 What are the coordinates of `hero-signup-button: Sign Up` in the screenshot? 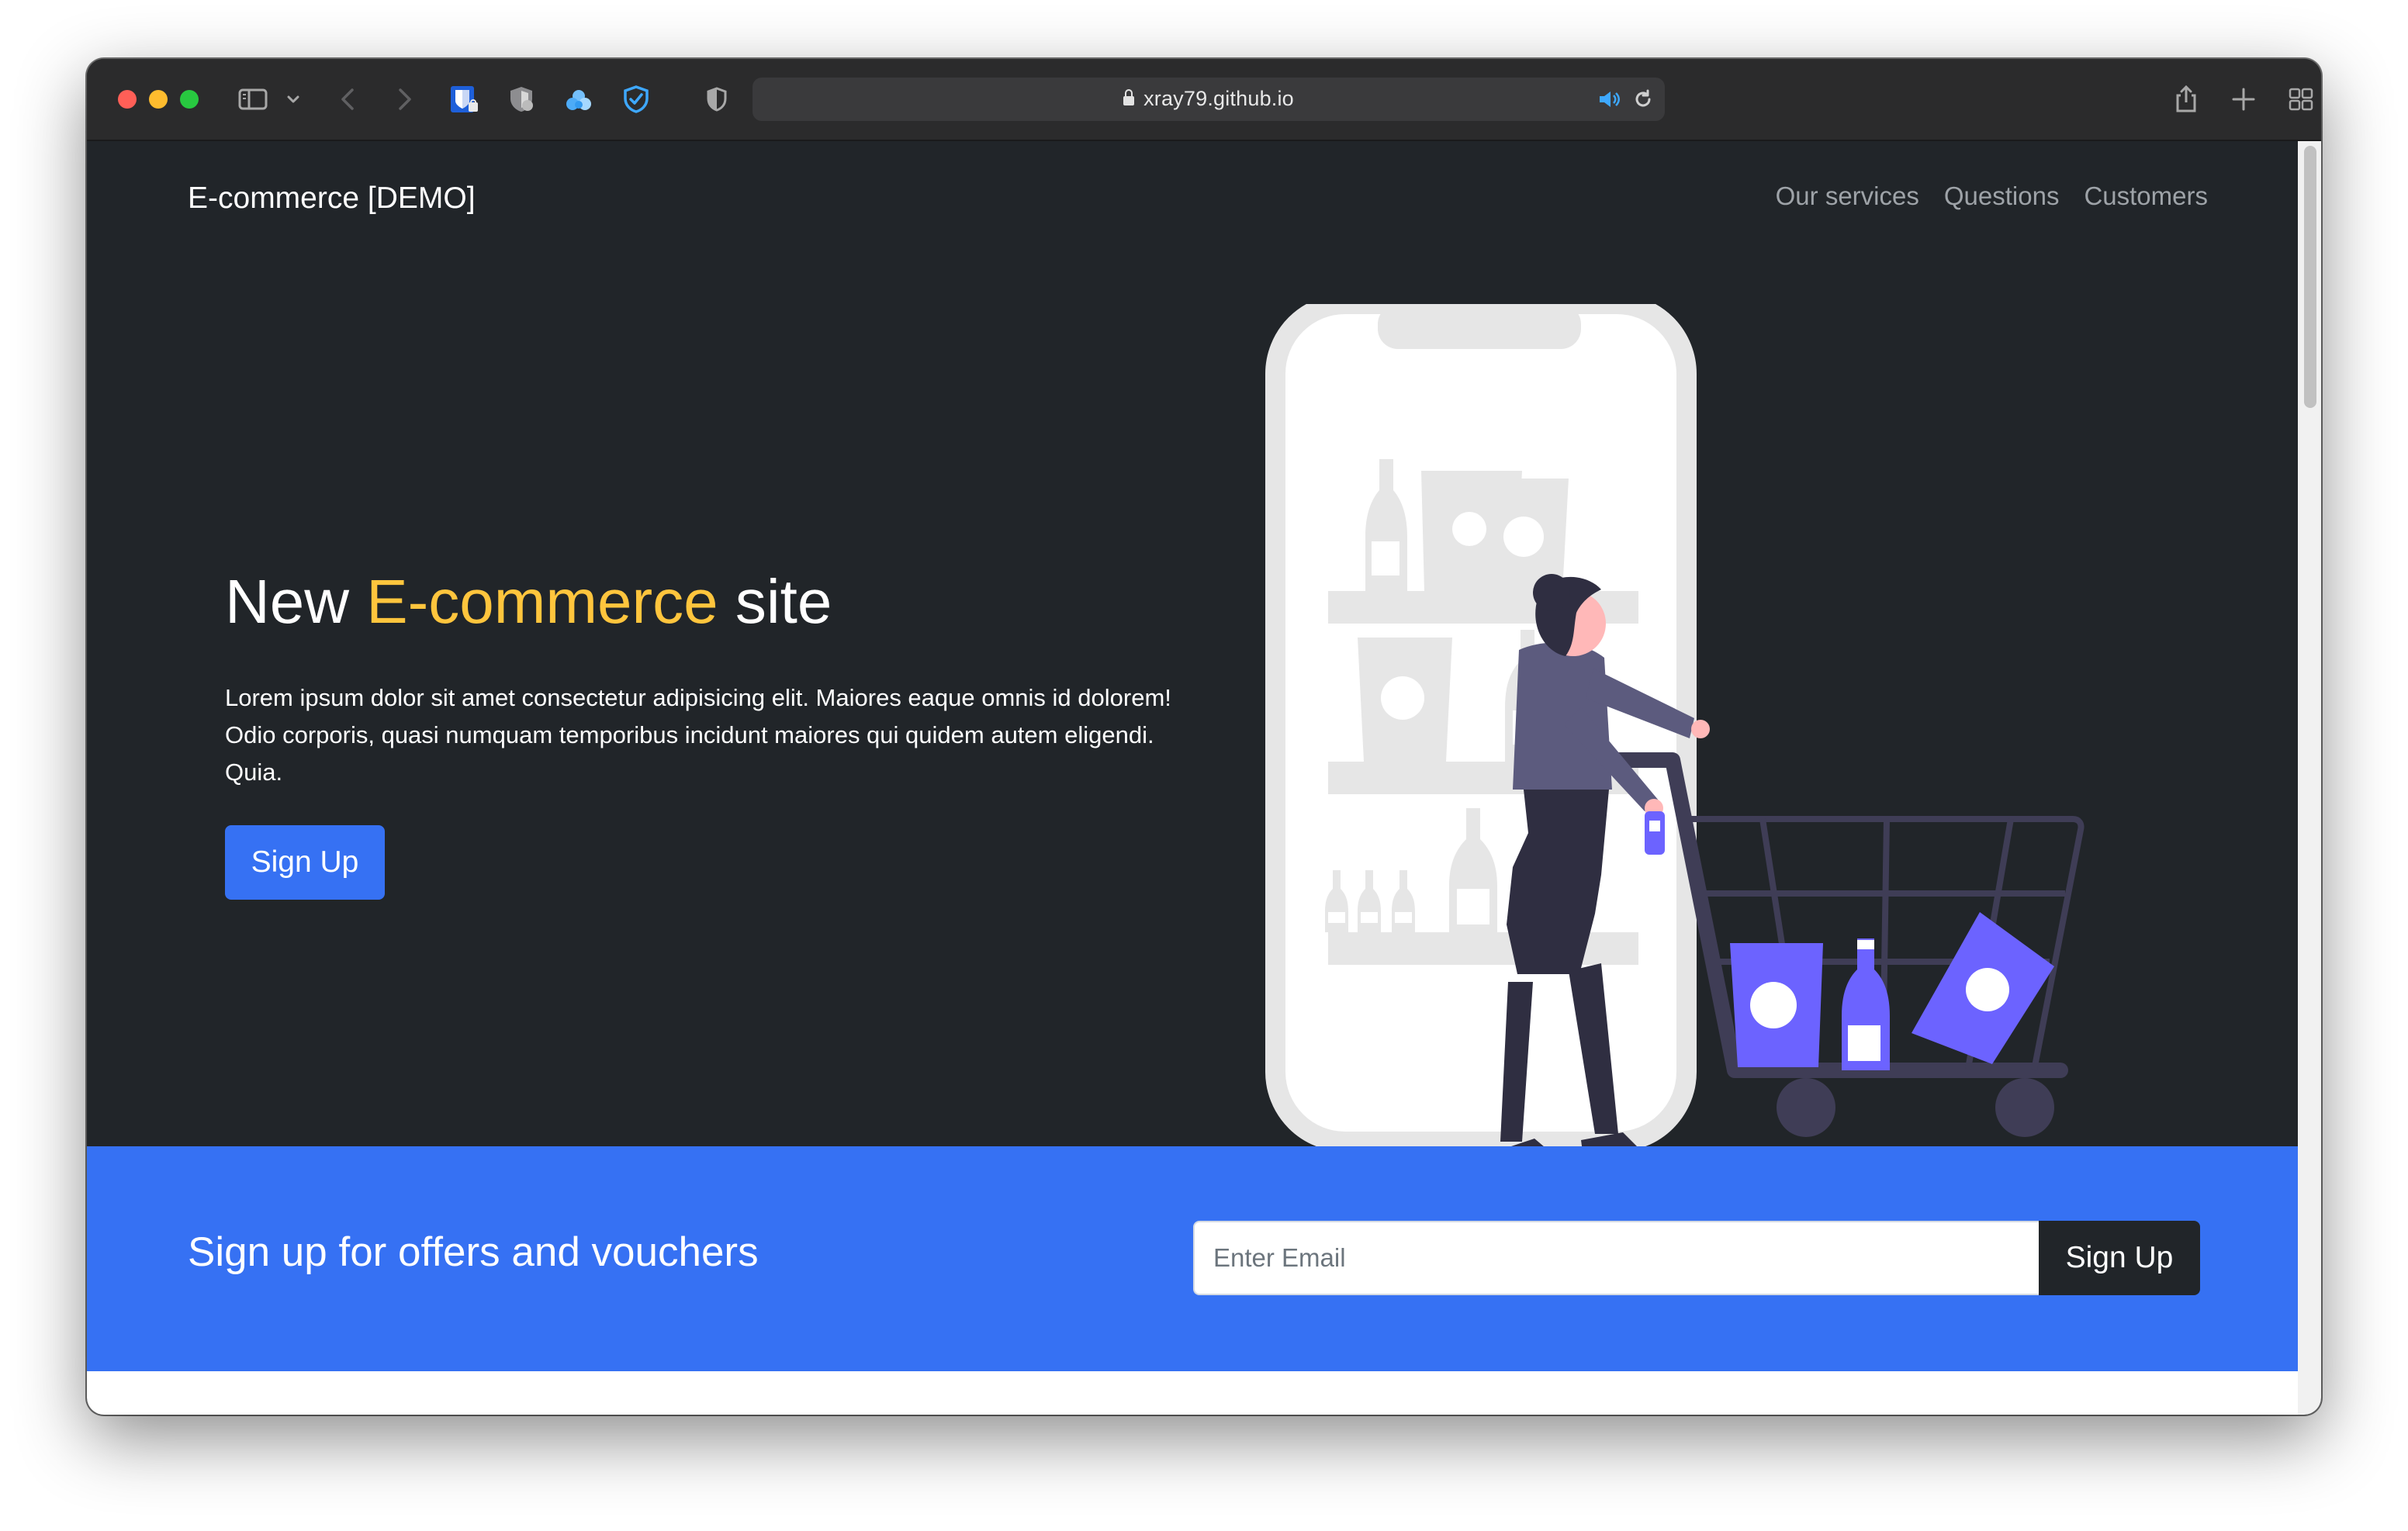 It's located at (305, 862).